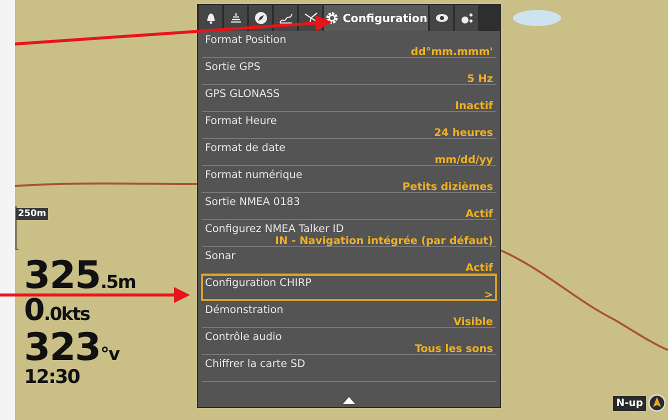 Image resolution: width=668 pixels, height=420 pixels. Describe the element at coordinates (52, 377) in the screenshot. I see `data-reading: 12:30` at that location.